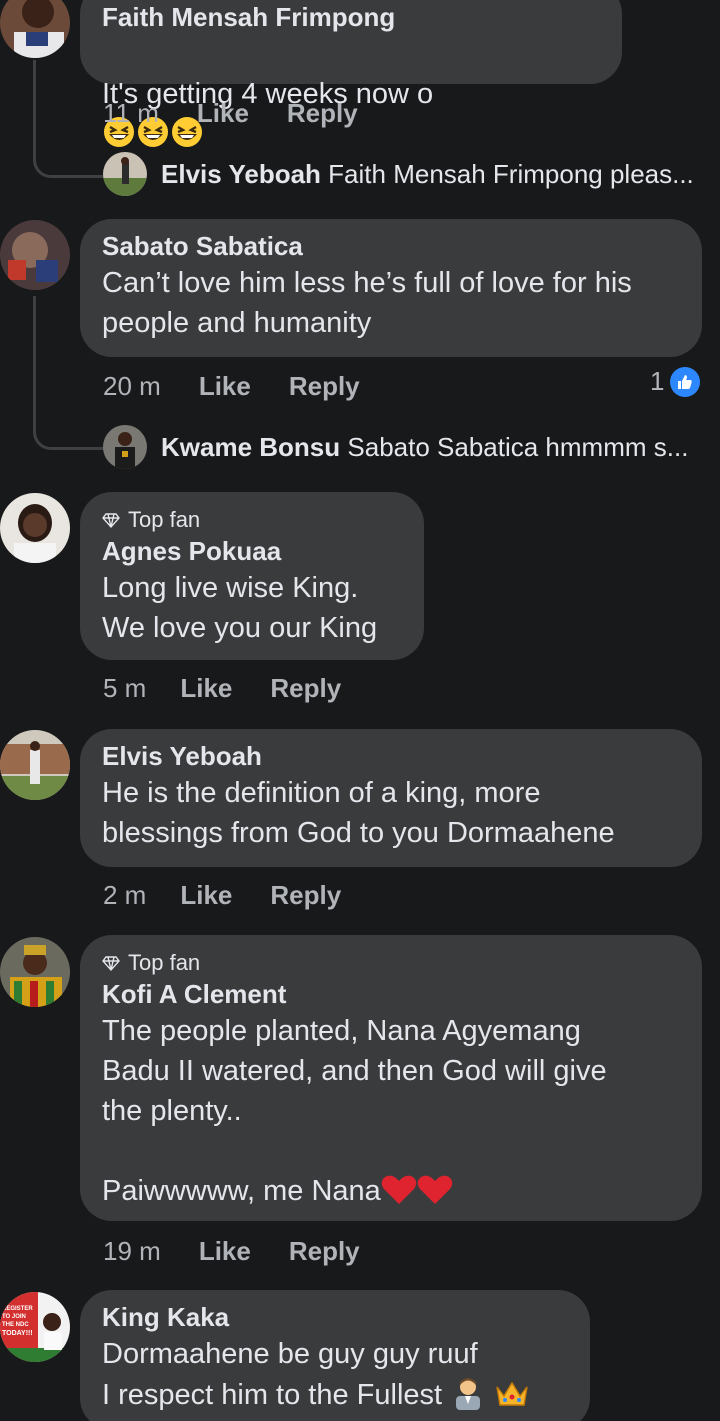 This screenshot has height=1421, width=720. I want to click on avatar-text: TO JOIN, so click(14, 1317).